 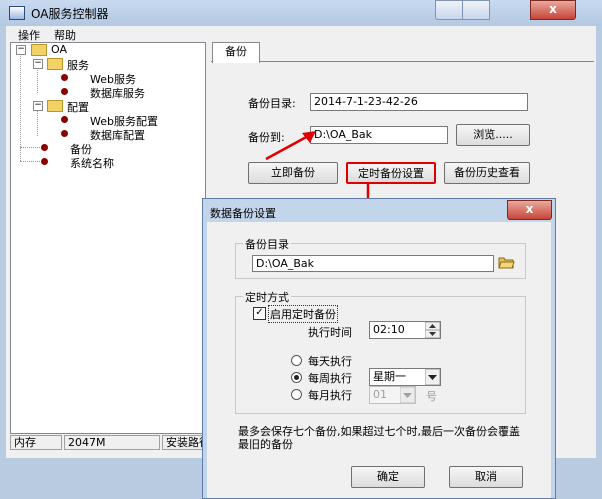 What do you see at coordinates (236, 52) in the screenshot?
I see `tab-backup: 备份` at bounding box center [236, 52].